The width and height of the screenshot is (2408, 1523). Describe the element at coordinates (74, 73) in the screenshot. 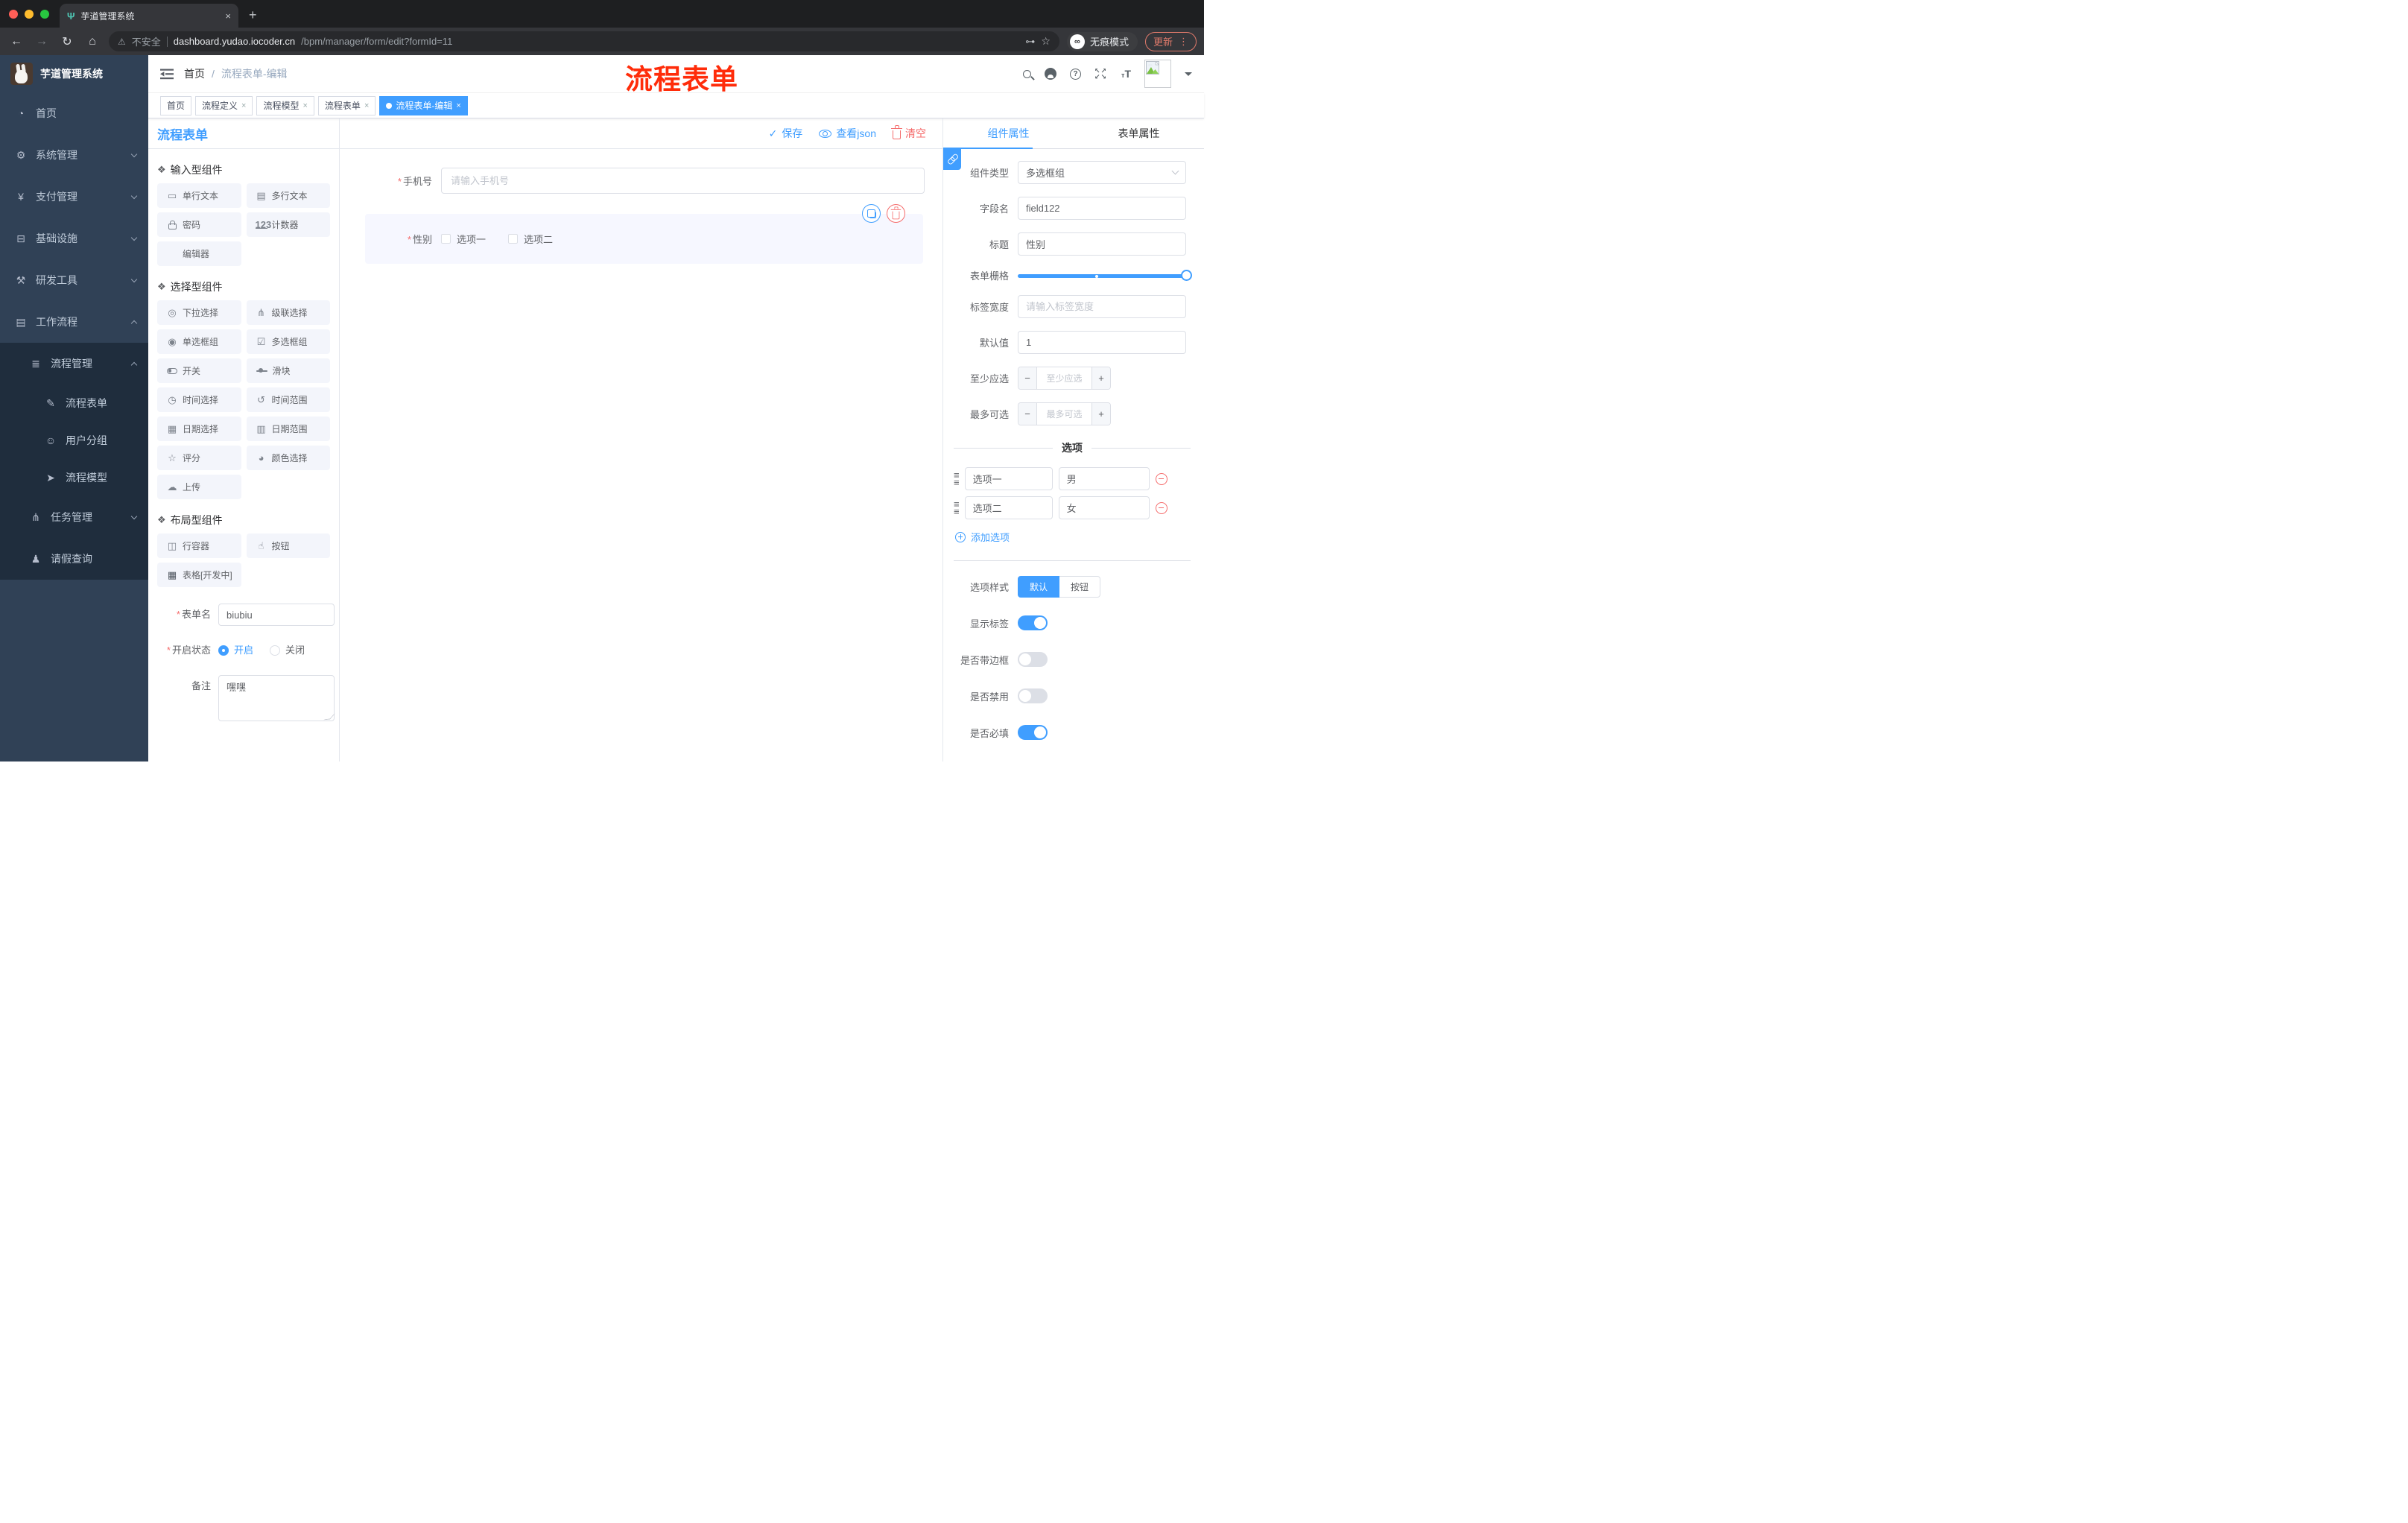

I see `app-logo: 芋道管理系统` at that location.